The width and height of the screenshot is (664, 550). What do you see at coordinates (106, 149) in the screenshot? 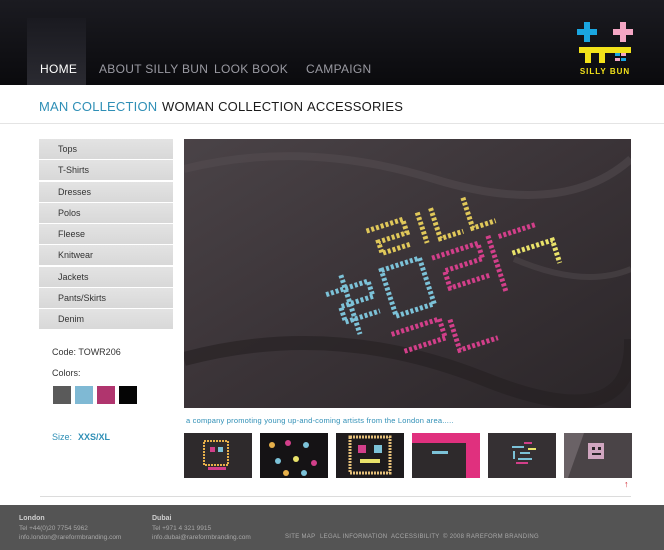
I see `category-tops: Tops` at bounding box center [106, 149].